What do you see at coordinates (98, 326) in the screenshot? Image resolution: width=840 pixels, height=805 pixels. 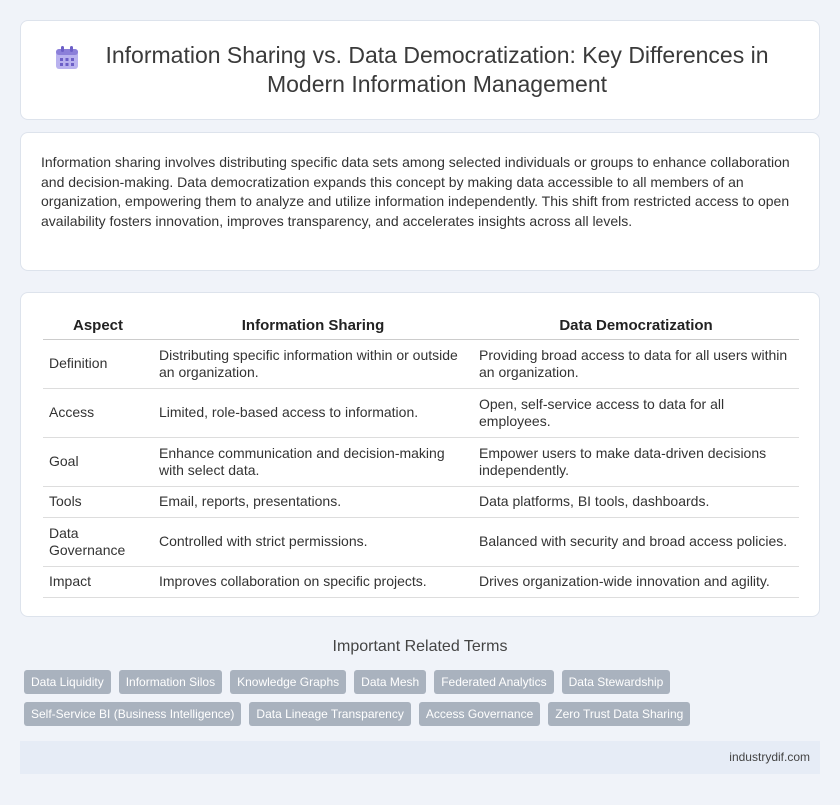 I see `header-aspect: Aspect` at bounding box center [98, 326].